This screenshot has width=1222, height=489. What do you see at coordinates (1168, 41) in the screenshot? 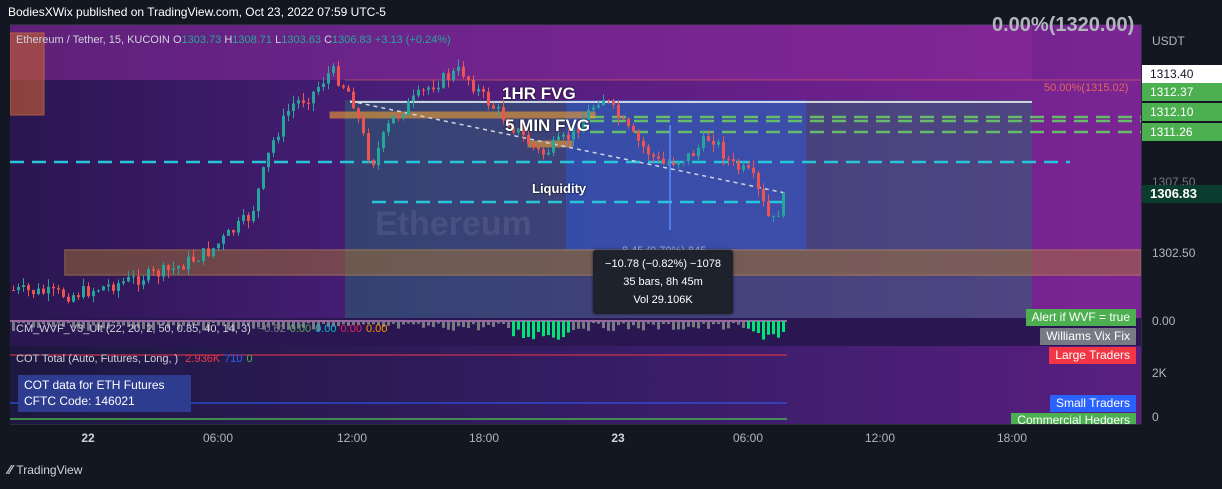
I see `price-unit: USDT` at bounding box center [1168, 41].